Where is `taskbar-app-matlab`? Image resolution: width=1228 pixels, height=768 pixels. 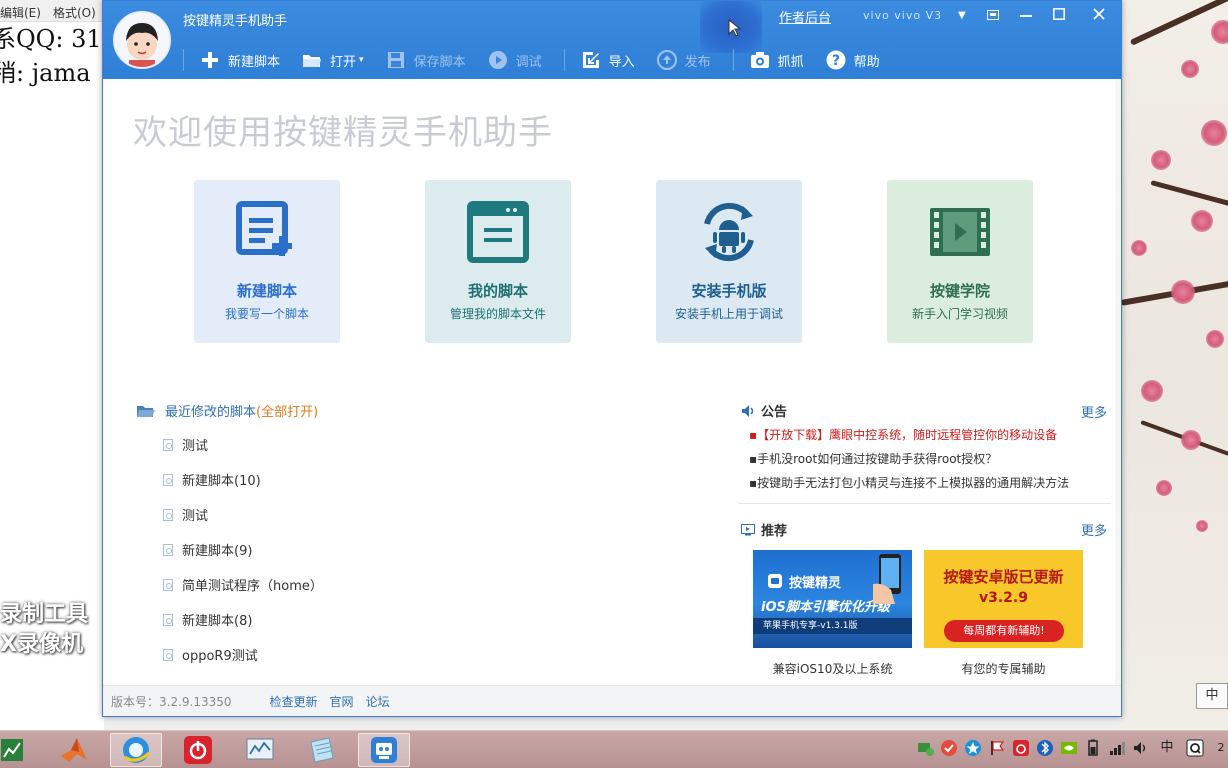 taskbar-app-matlab is located at coordinates (74, 750).